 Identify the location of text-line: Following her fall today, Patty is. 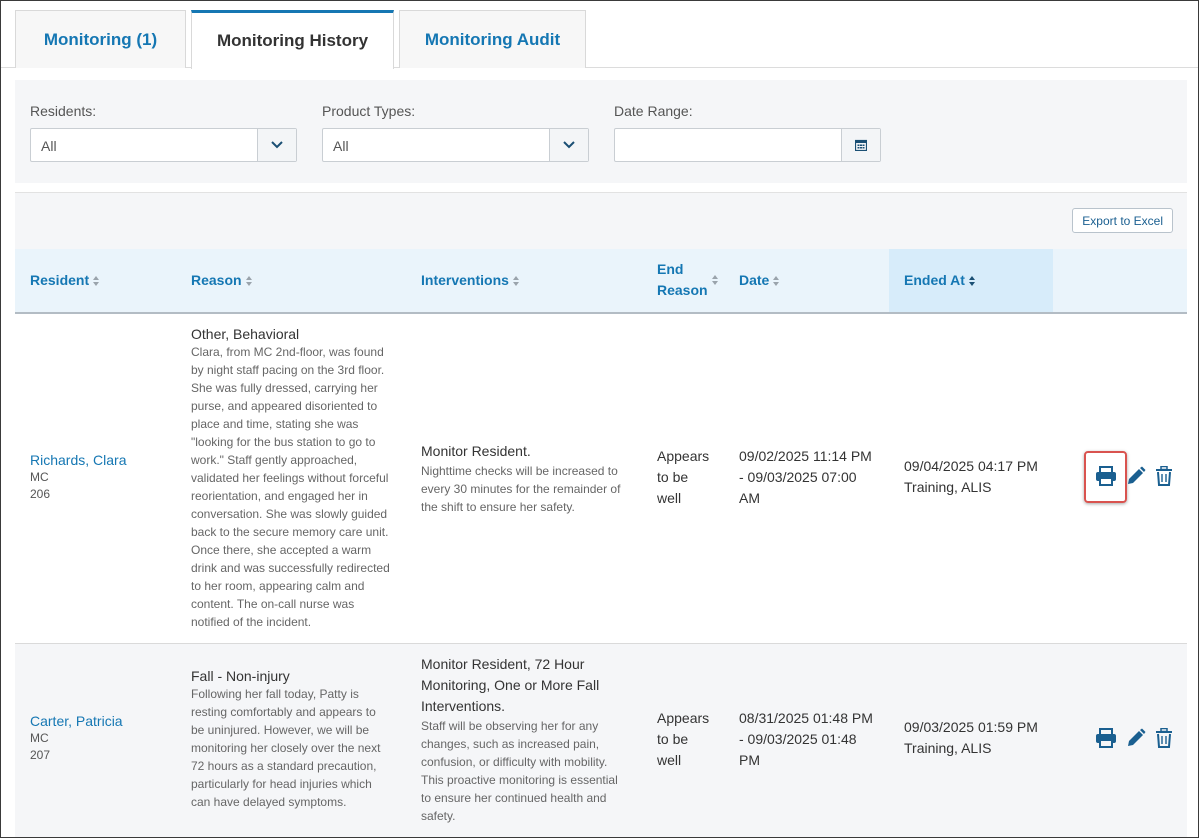
(275, 694).